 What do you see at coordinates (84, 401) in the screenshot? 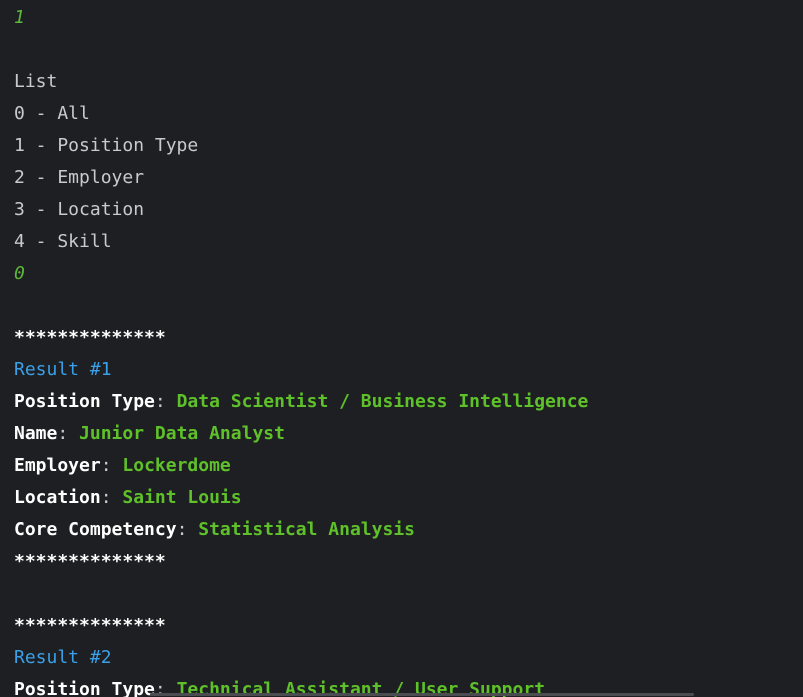
I see `field-label: Position Type` at bounding box center [84, 401].